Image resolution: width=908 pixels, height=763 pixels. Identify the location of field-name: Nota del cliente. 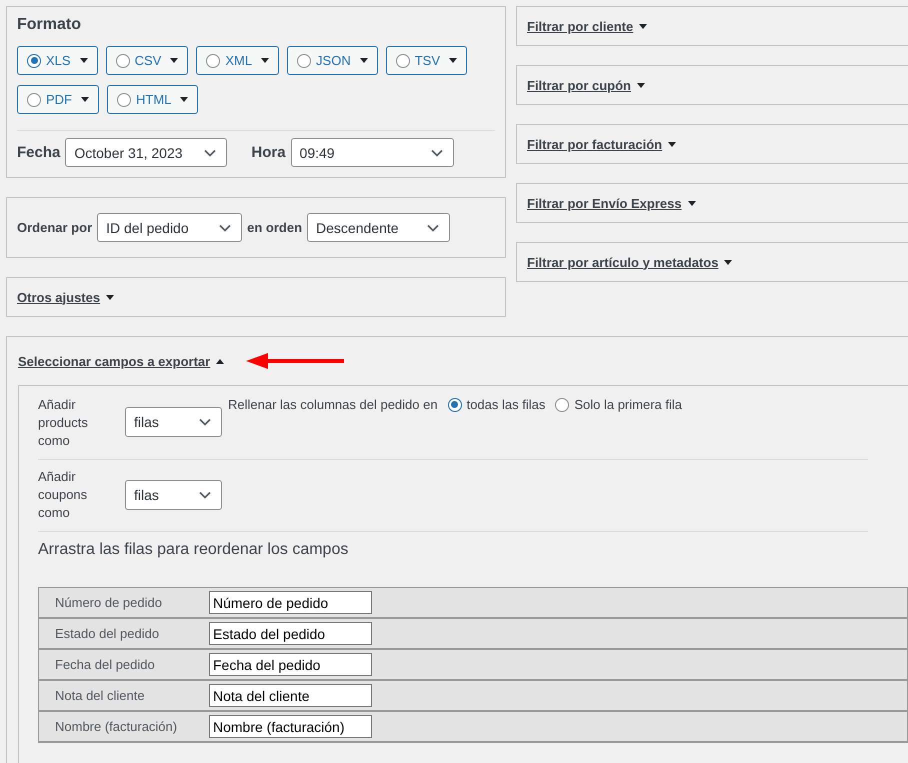
(100, 695).